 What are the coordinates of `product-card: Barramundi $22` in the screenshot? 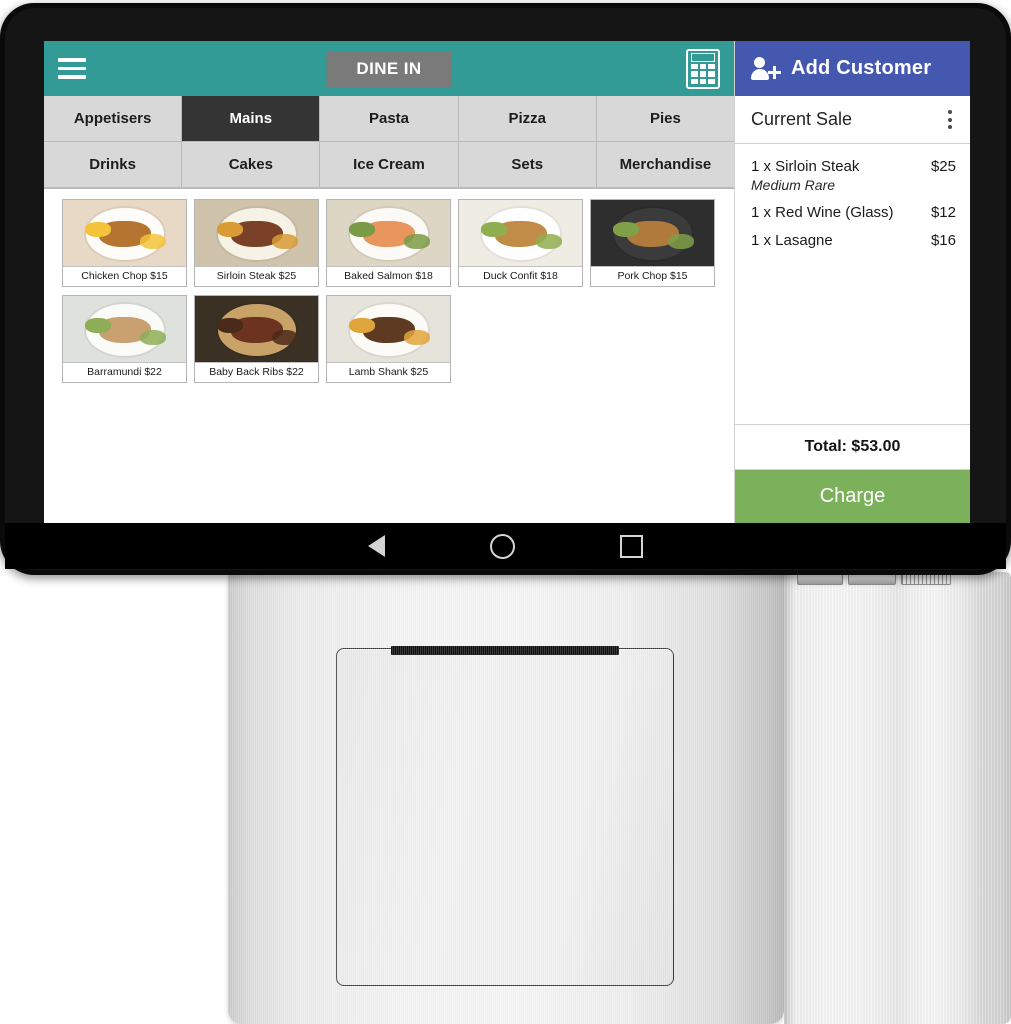 It's located at (124, 339).